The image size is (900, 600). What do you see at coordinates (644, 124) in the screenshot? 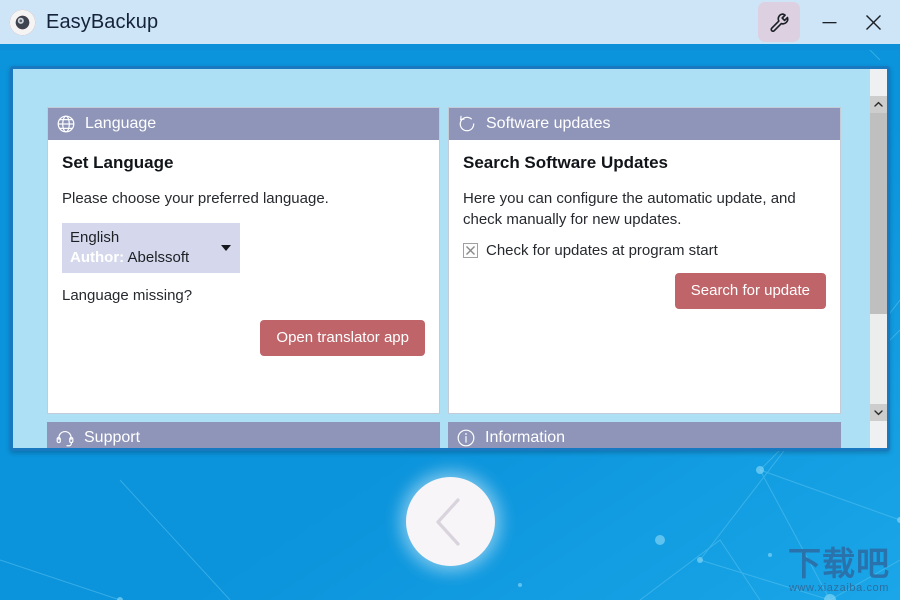
I see `card-software-updates-header: Software updates` at bounding box center [644, 124].